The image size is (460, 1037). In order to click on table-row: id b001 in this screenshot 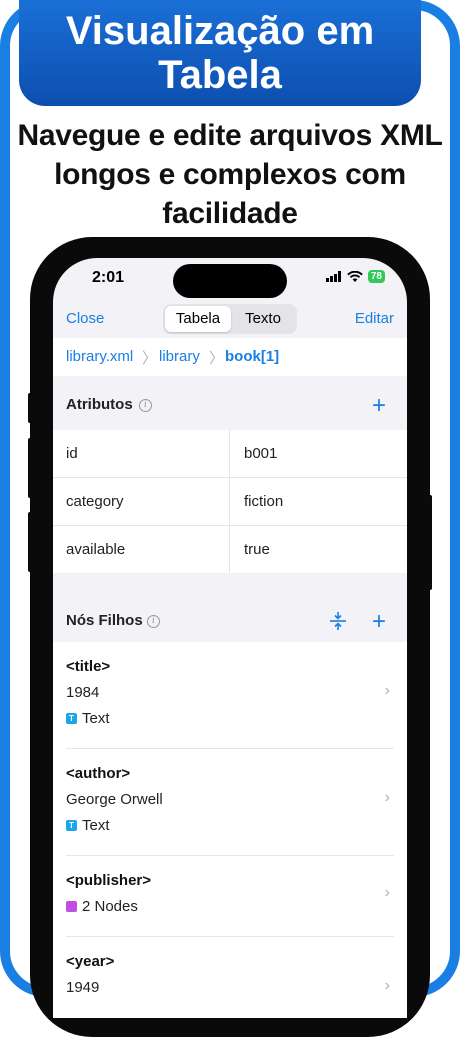, I will do `click(230, 454)`.